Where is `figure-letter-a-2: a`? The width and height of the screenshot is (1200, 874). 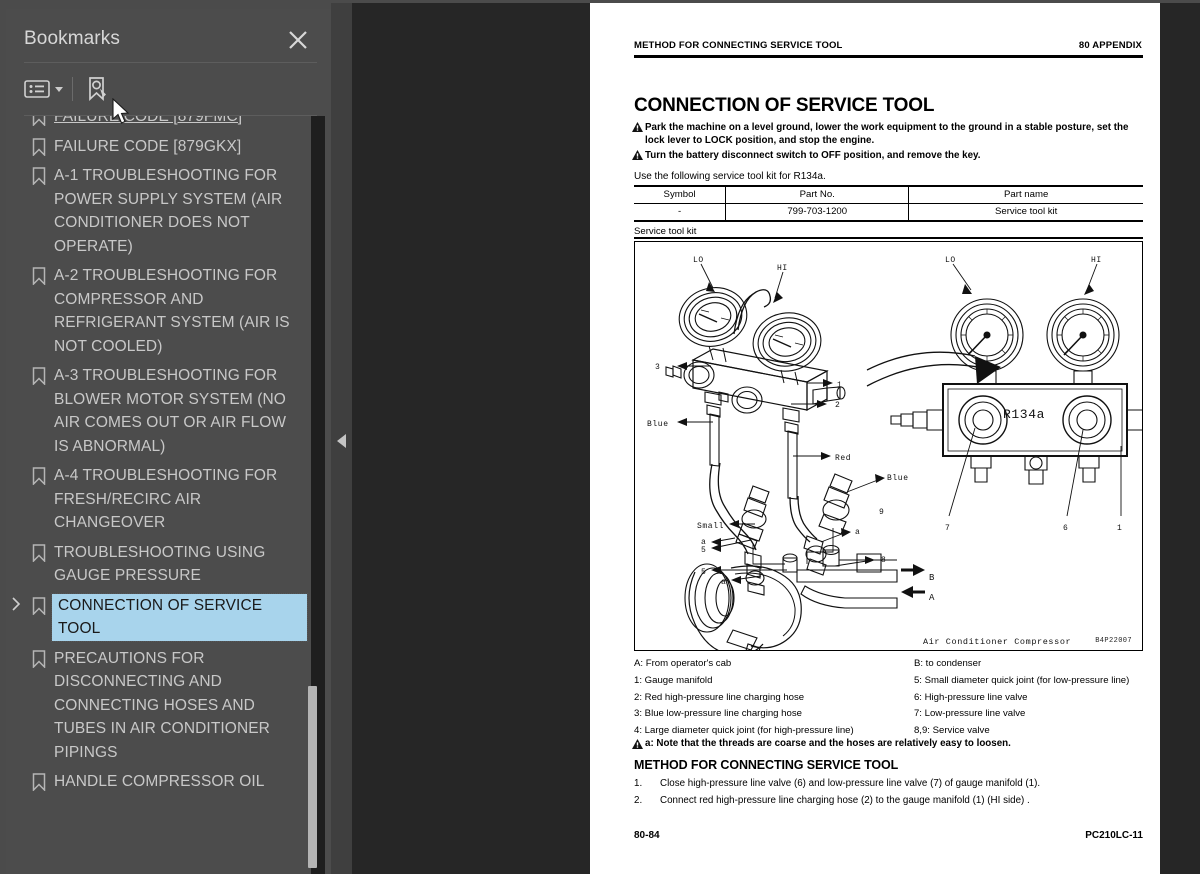 figure-letter-a-2: a is located at coordinates (723, 582).